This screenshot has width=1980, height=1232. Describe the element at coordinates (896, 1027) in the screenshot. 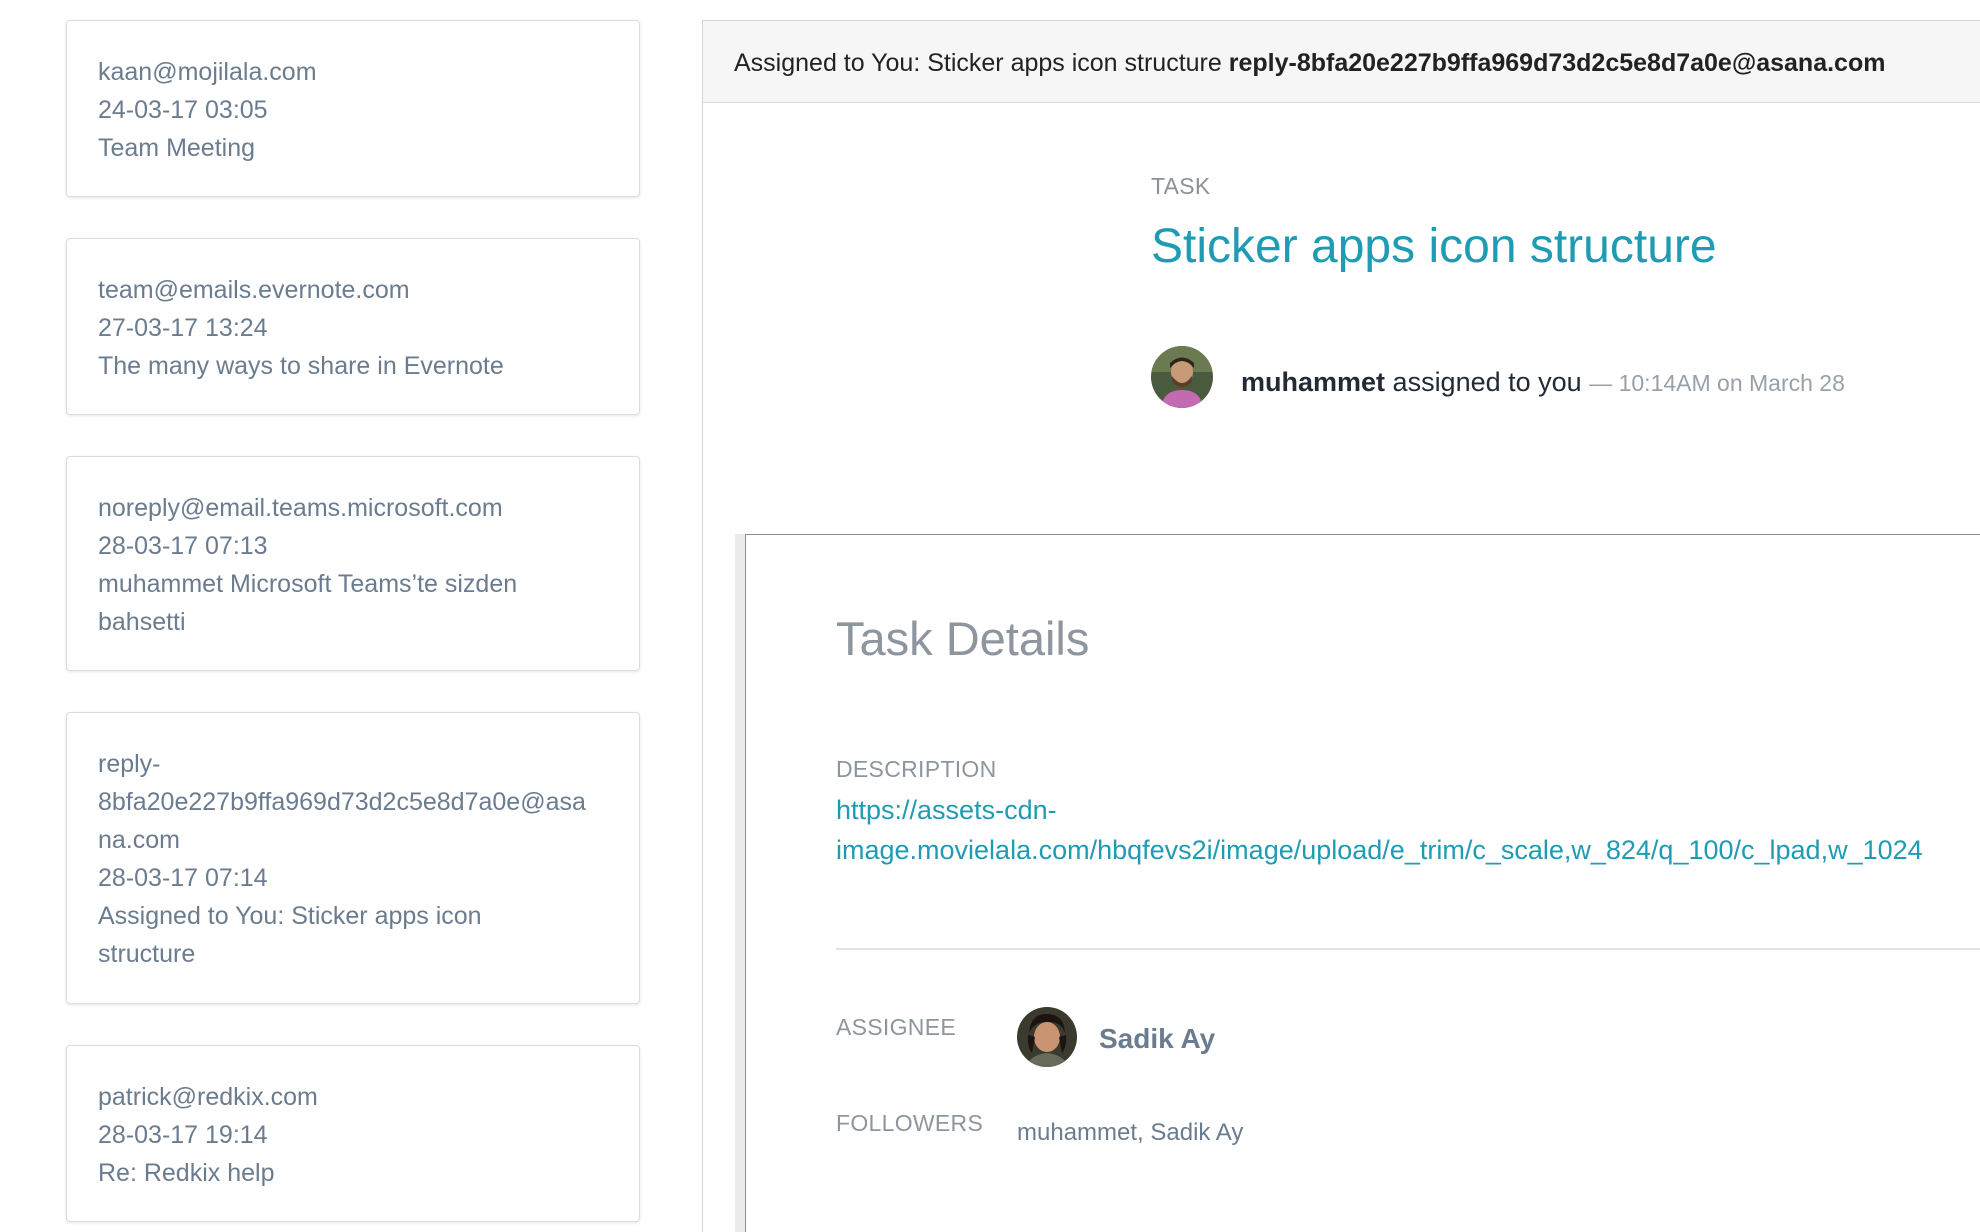

I see `assignee-label: ASSIGNEE` at that location.